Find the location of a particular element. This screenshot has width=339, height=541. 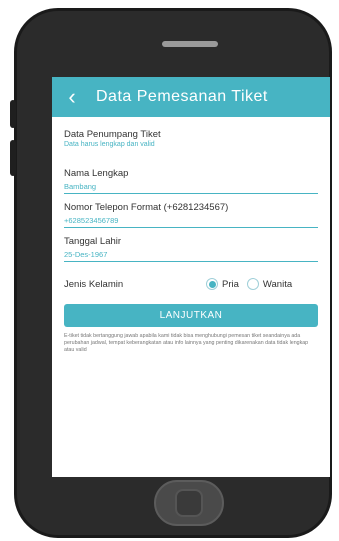

dob-field-group: Tanggal Lahir is located at coordinates (191, 249).